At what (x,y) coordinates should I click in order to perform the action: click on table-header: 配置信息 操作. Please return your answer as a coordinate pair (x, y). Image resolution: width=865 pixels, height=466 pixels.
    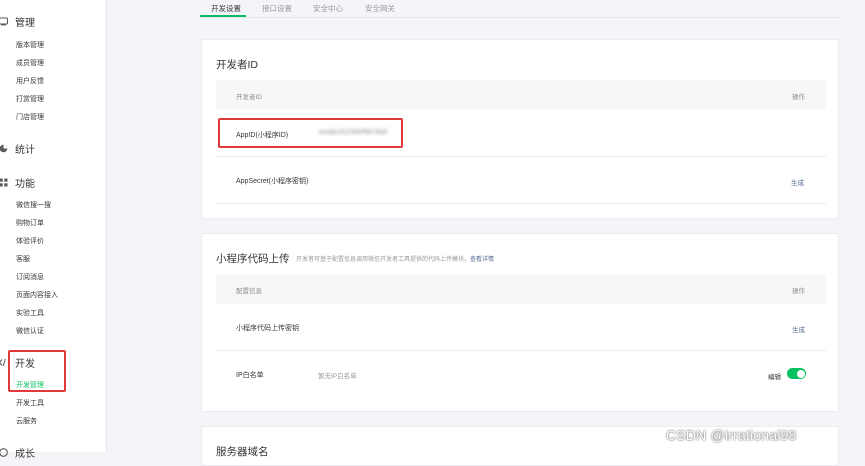
    Looking at the image, I should click on (521, 289).